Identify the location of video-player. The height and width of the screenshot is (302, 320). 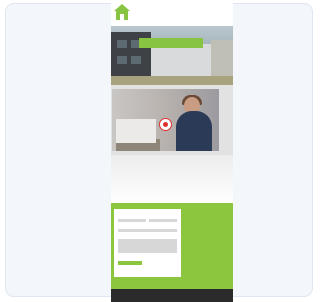
(165, 120).